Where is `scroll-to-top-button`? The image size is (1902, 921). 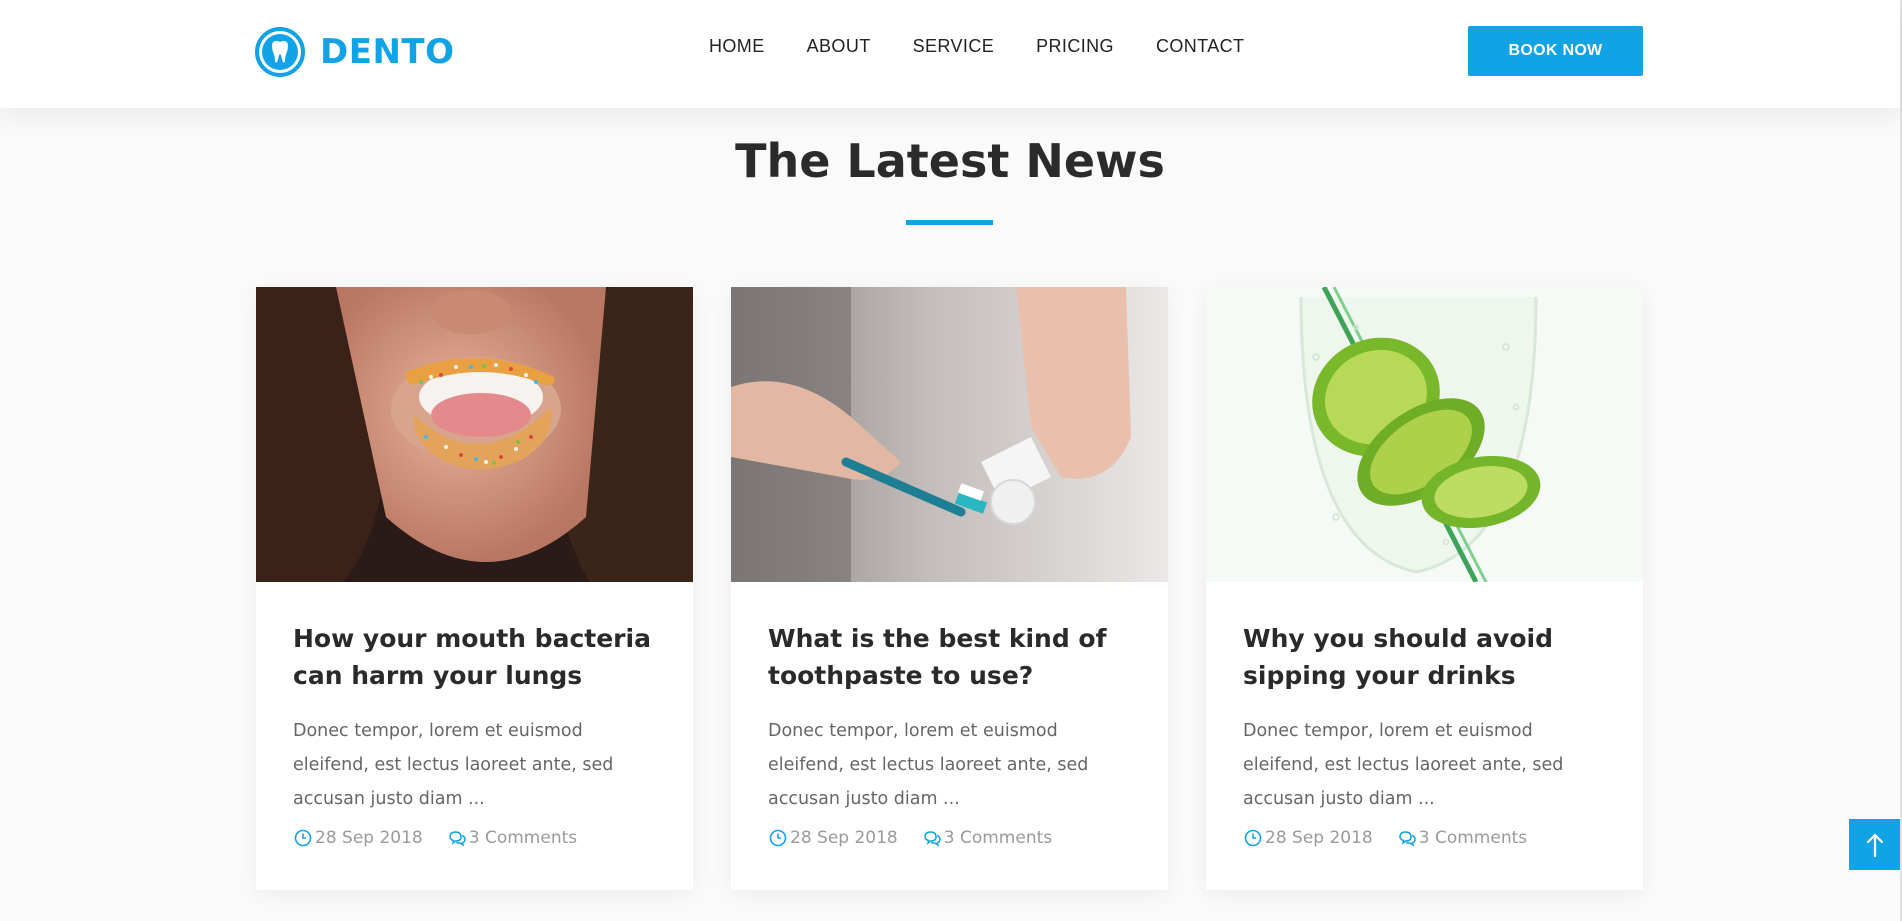 scroll-to-top-button is located at coordinates (1874, 844).